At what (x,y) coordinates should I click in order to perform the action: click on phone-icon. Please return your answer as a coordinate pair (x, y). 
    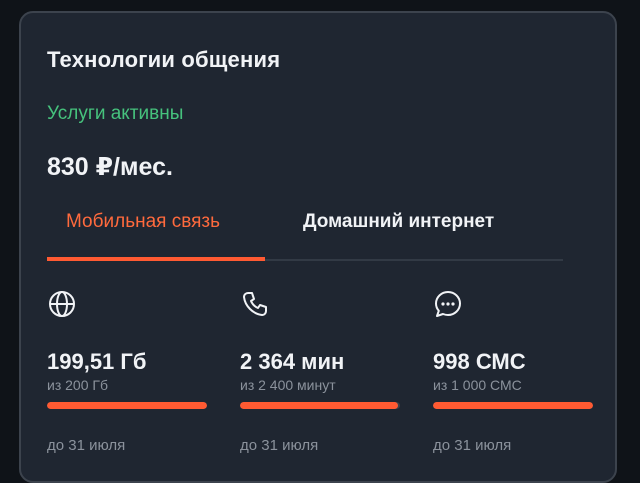
    Looking at the image, I should click on (255, 304).